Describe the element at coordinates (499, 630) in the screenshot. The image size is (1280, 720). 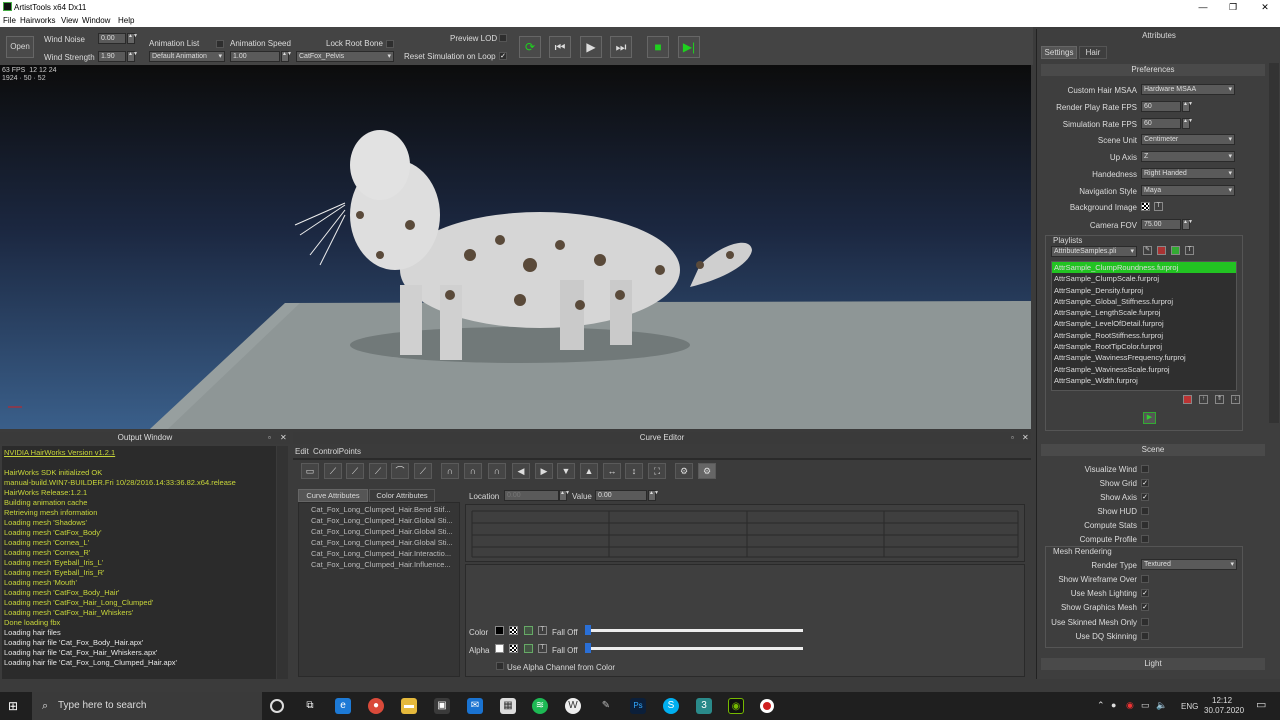
I see `color-swatch` at that location.